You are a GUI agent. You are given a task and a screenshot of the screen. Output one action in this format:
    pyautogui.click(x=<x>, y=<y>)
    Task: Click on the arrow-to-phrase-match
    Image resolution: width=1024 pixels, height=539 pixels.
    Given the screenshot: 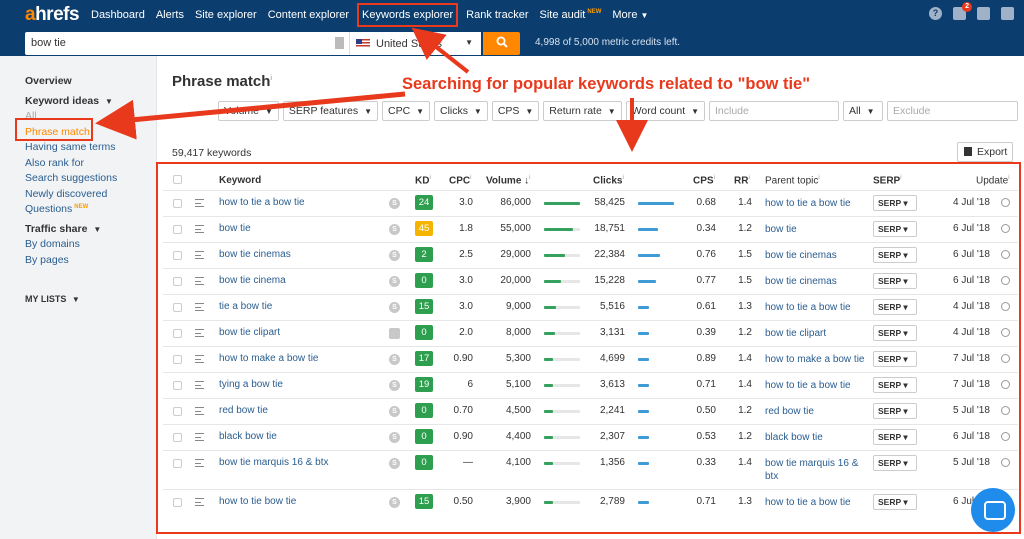 What is the action you would take?
    pyautogui.click(x=250, y=115)
    